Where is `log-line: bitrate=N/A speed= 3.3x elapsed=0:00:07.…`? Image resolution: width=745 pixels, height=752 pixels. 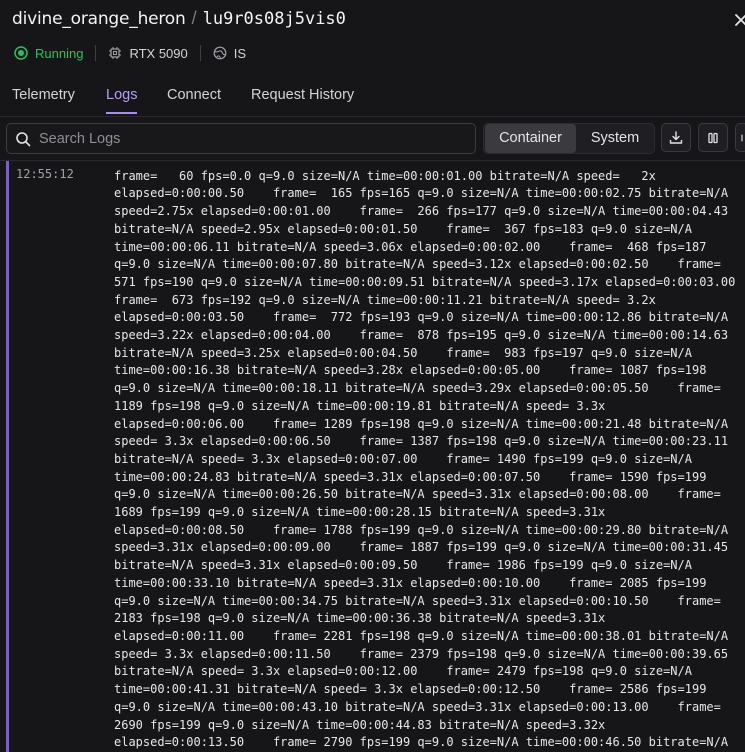 log-line: bitrate=N/A speed= 3.3x elapsed=0:00:07.… is located at coordinates (429, 460).